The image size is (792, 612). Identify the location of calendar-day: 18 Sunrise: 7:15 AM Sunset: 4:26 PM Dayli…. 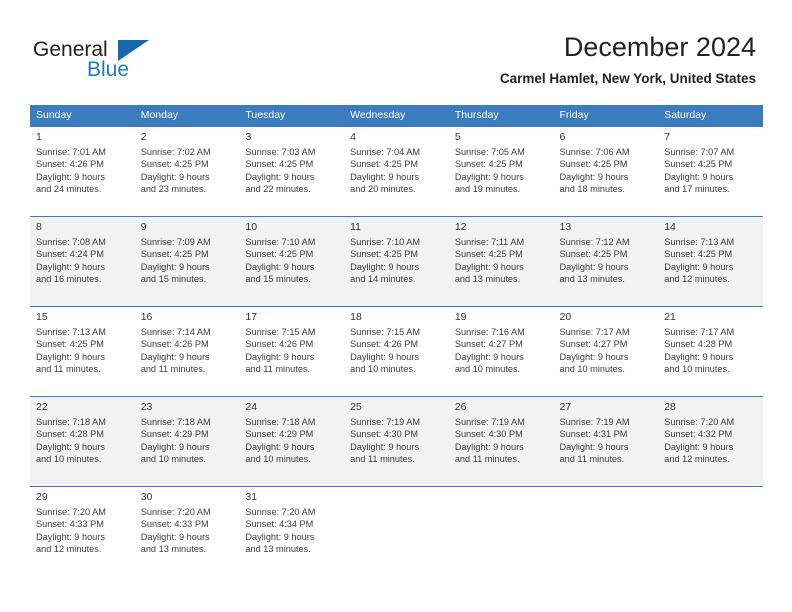
(396, 351).